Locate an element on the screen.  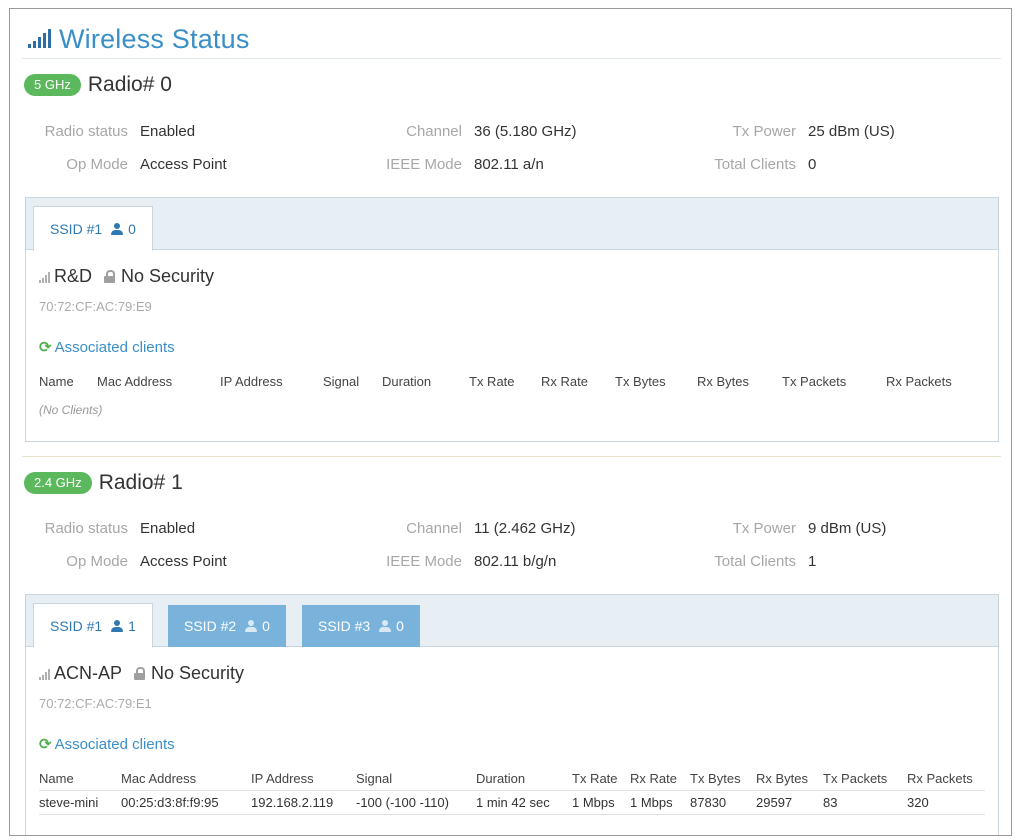
tab-ssid-2: SSID #2 0 is located at coordinates (227, 626).